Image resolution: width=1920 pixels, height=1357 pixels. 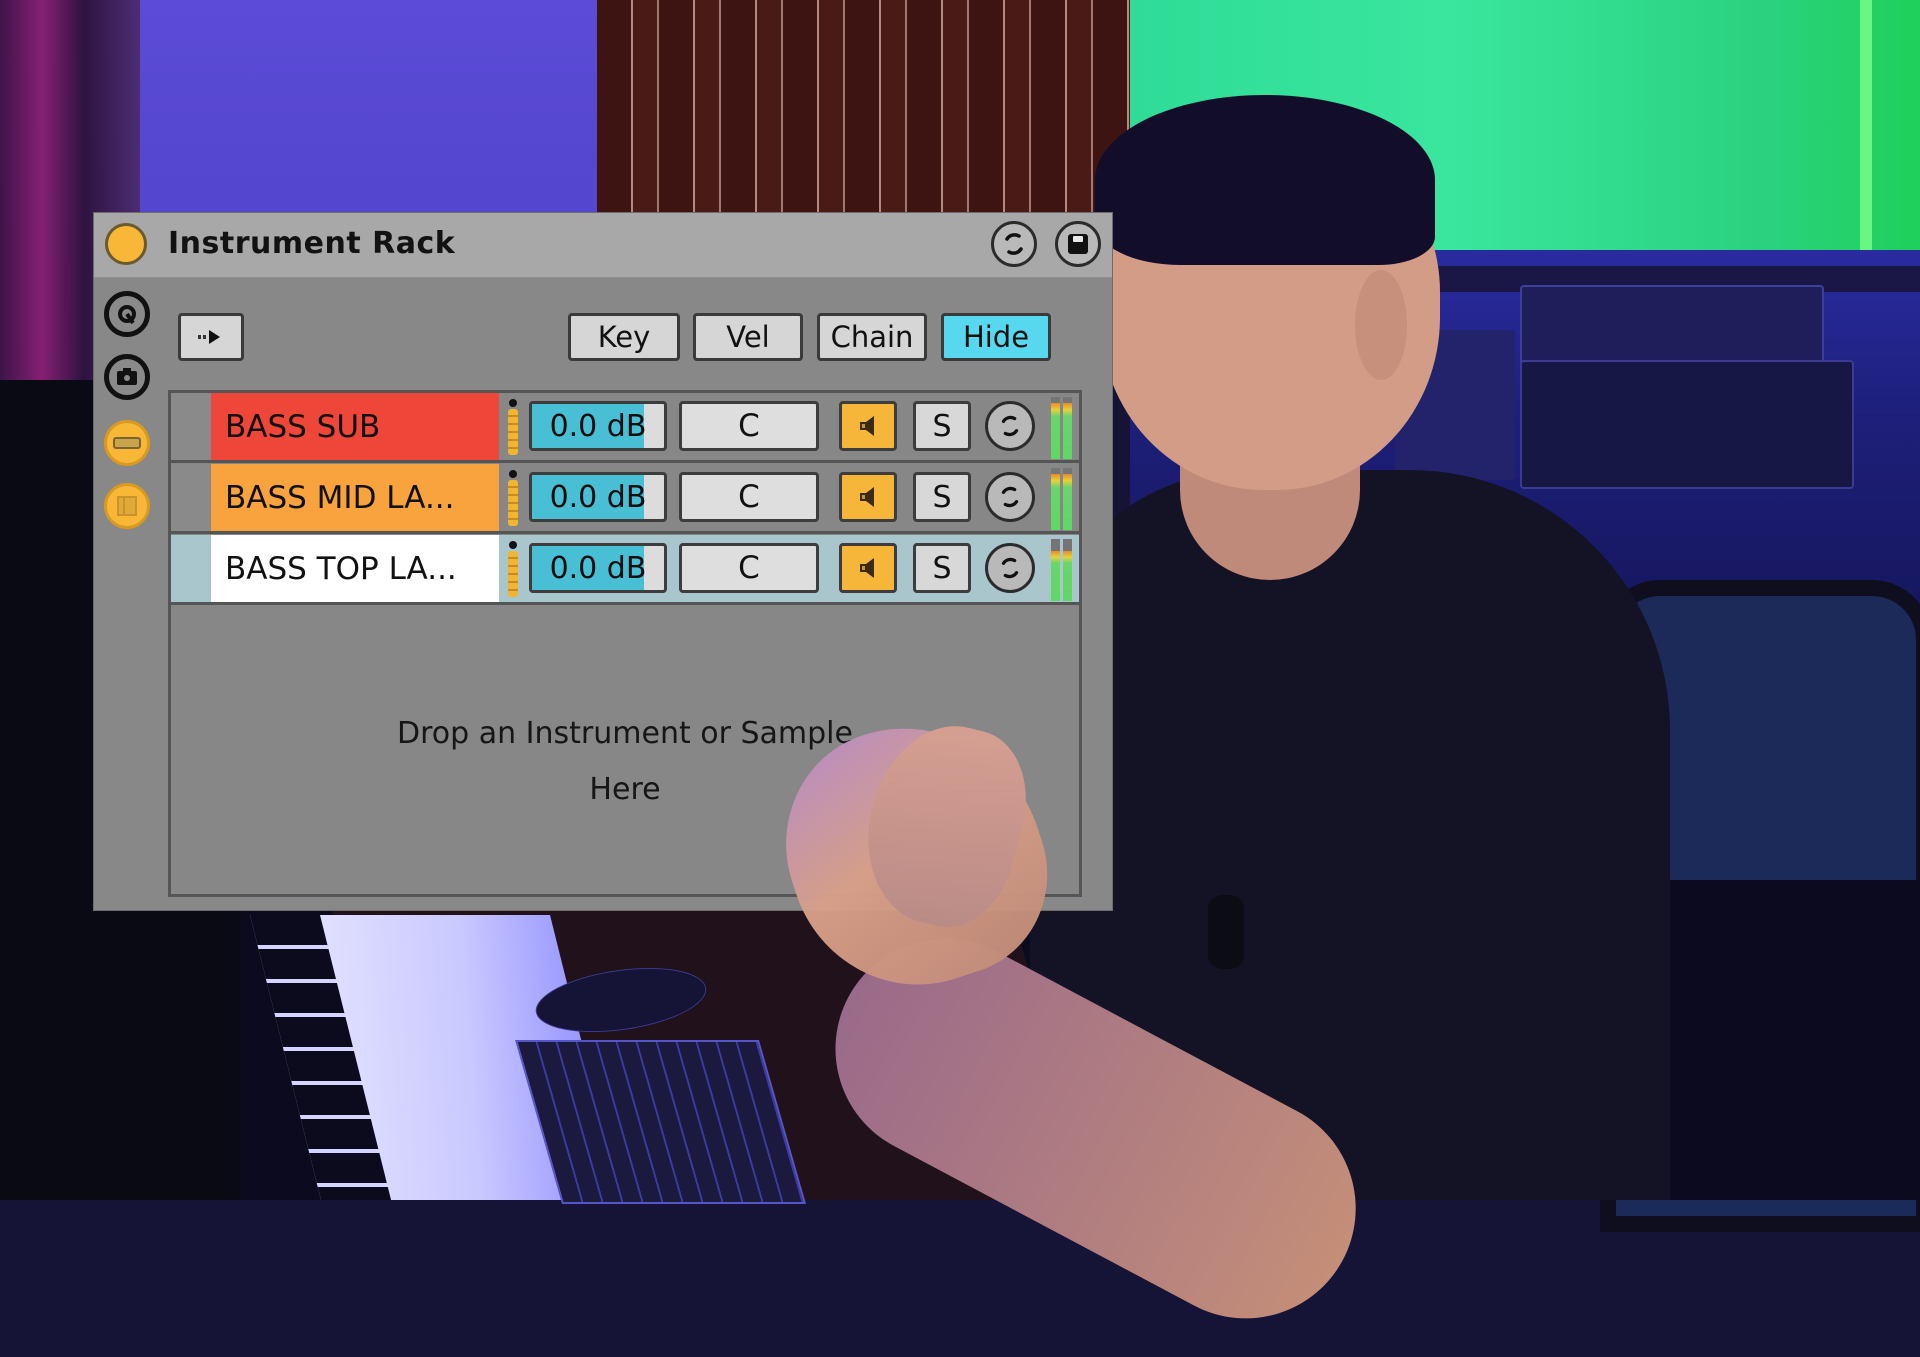 What do you see at coordinates (355, 426) in the screenshot?
I see `chain-name: BASS SUB` at bounding box center [355, 426].